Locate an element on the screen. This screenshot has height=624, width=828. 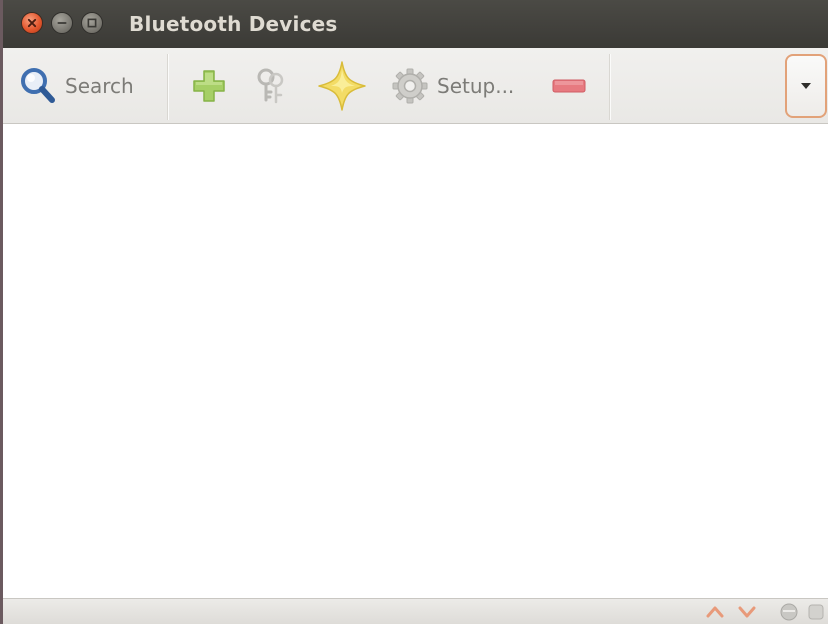
trust-device-button is located at coordinates (342, 86).